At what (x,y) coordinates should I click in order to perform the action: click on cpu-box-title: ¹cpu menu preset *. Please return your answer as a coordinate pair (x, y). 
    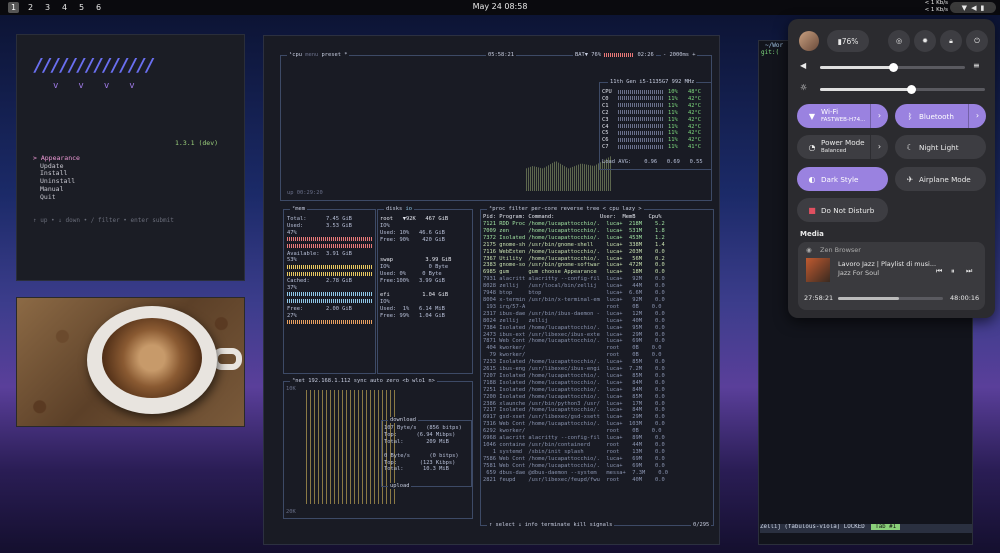
    Looking at the image, I should click on (318, 55).